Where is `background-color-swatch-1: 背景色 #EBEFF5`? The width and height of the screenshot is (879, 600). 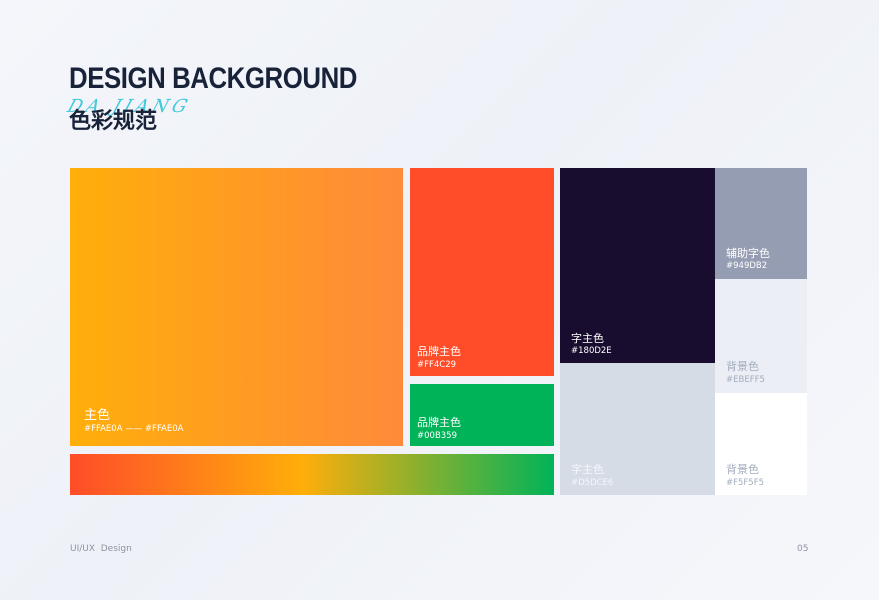
background-color-swatch-1: 背景色 #EBEFF5 is located at coordinates (761, 336).